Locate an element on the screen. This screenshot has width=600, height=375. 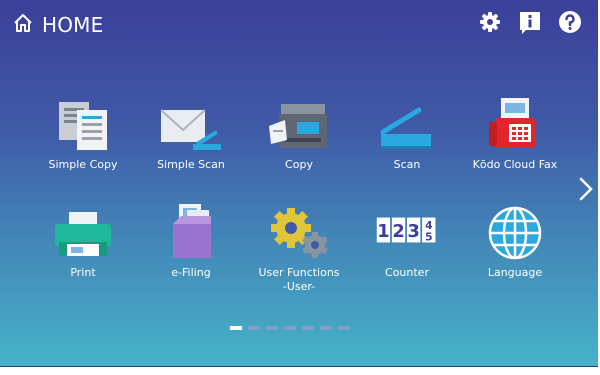
app-label: Simple Copy is located at coordinates (83, 164).